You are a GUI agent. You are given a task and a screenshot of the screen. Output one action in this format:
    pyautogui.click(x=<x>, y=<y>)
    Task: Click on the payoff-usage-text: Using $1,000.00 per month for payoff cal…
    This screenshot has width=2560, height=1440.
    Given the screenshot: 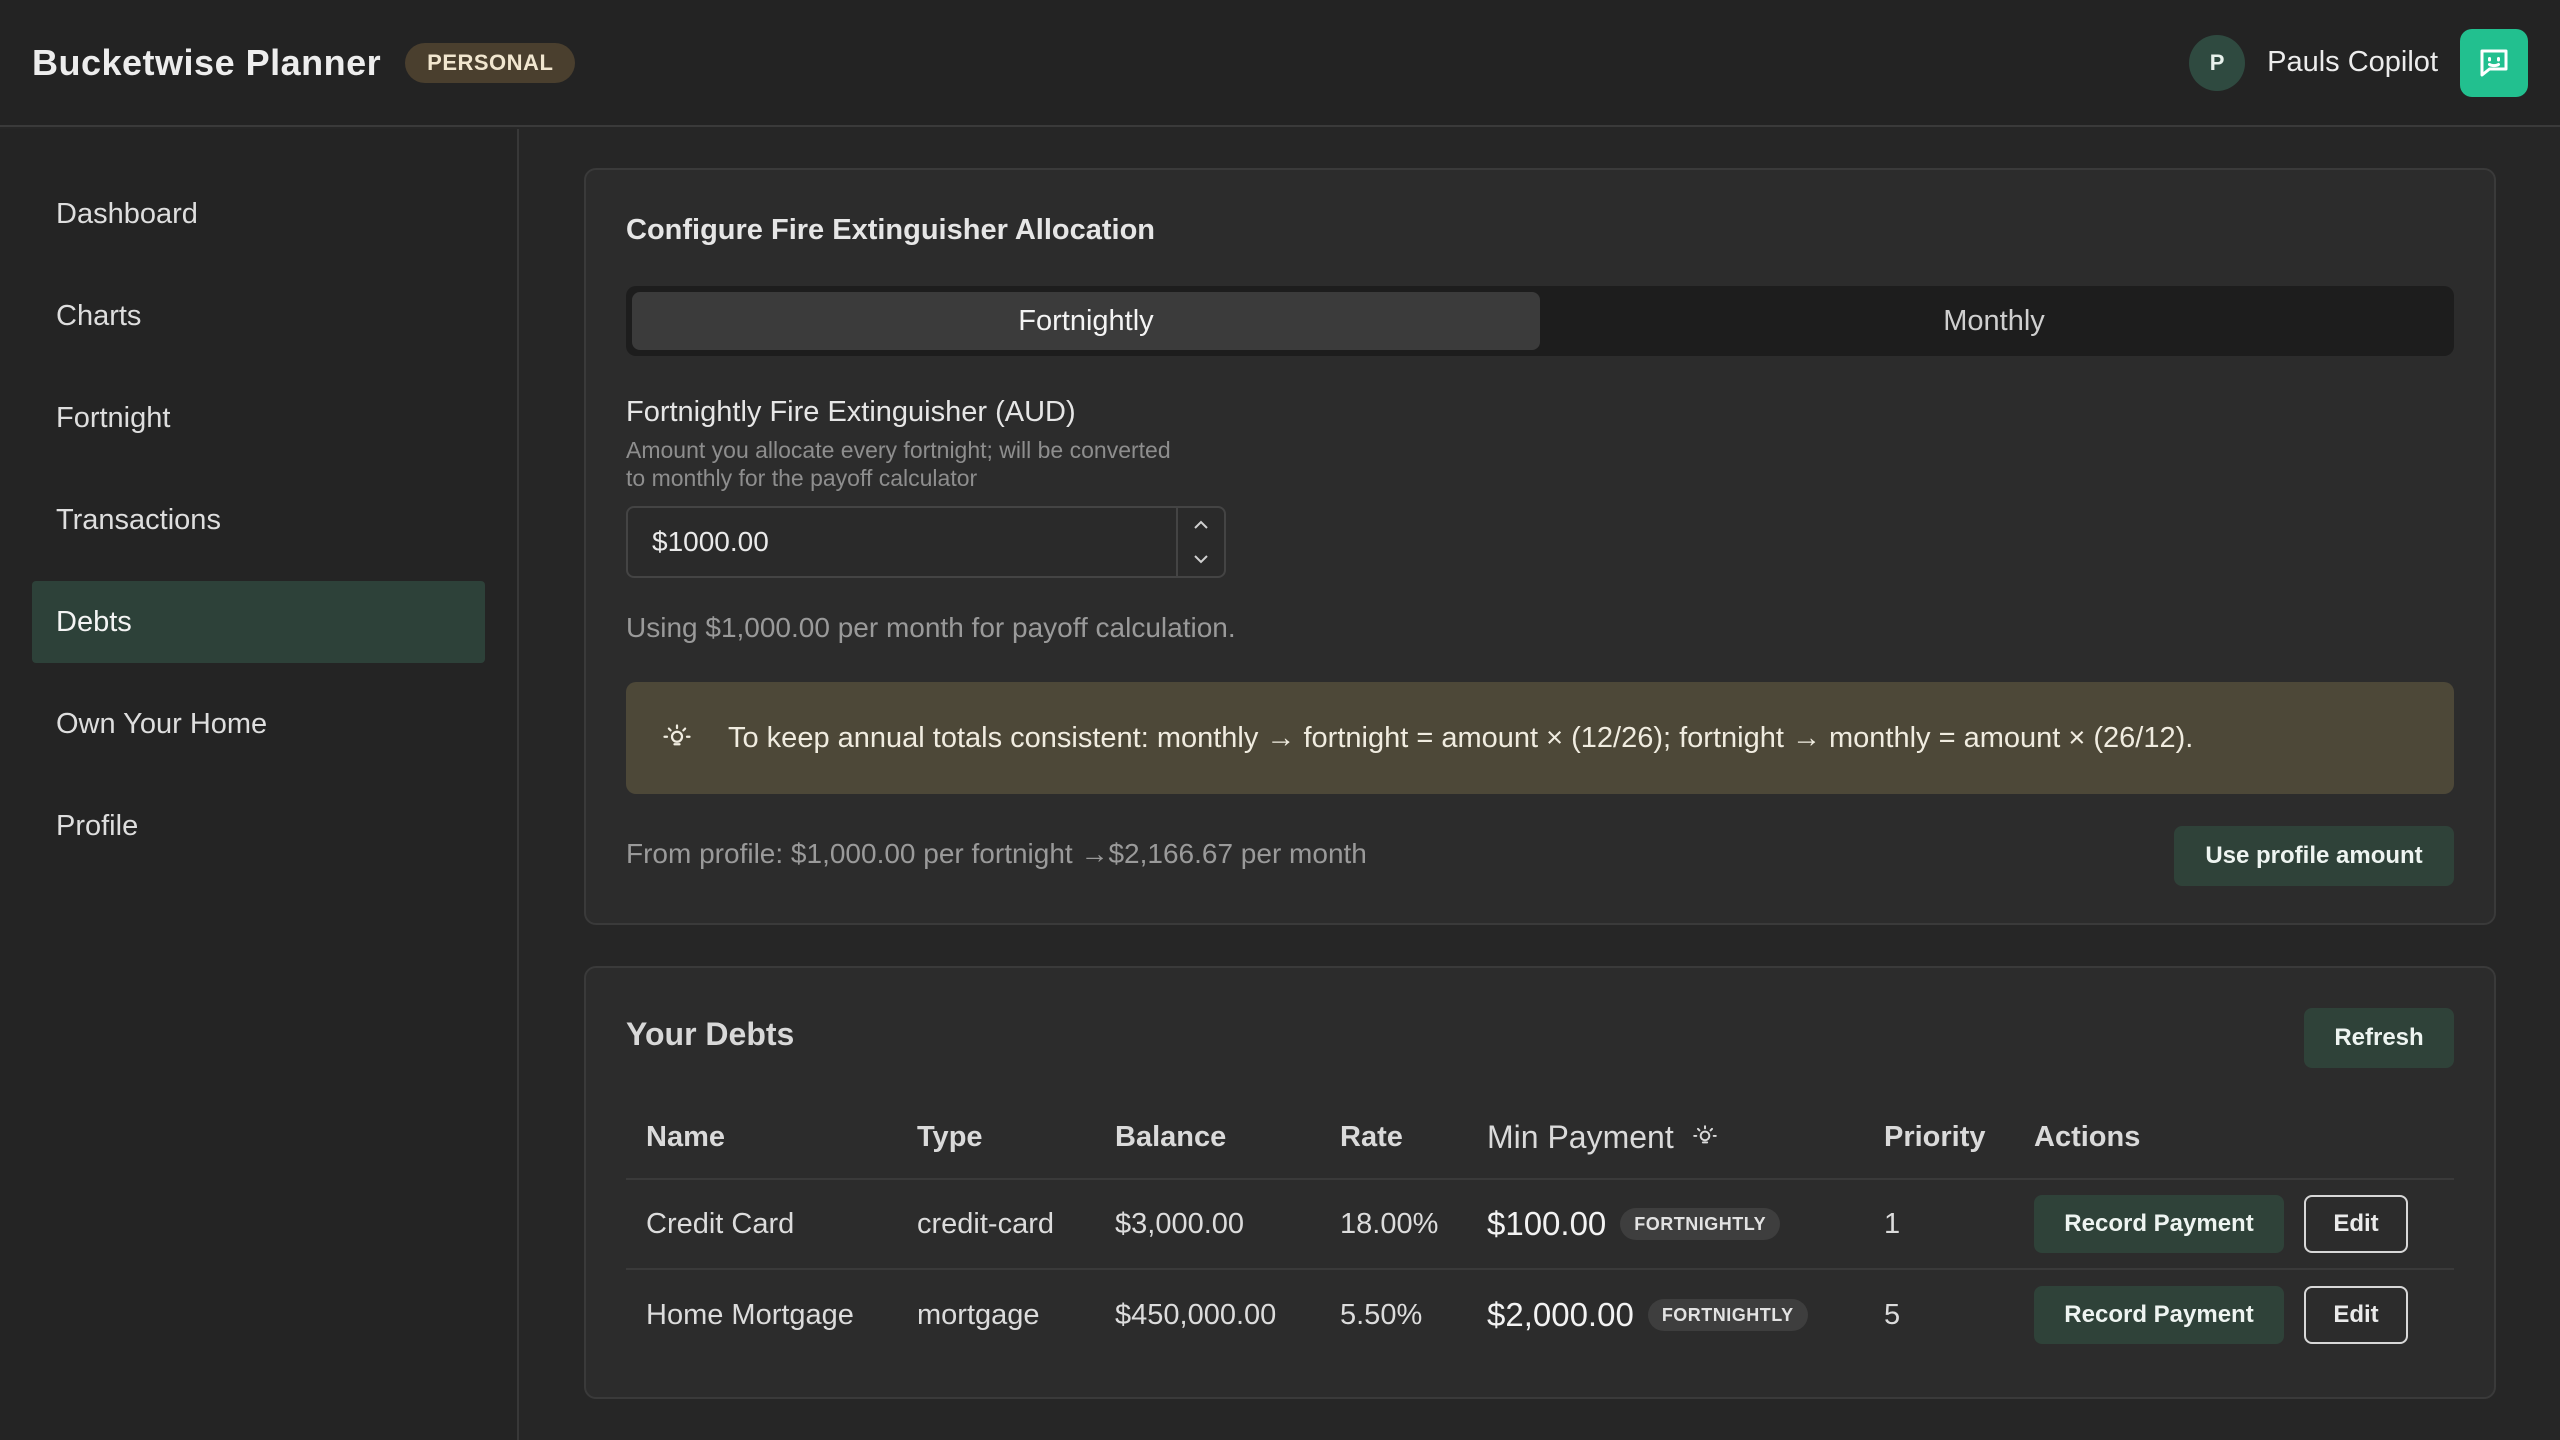 What is the action you would take?
    pyautogui.click(x=931, y=627)
    